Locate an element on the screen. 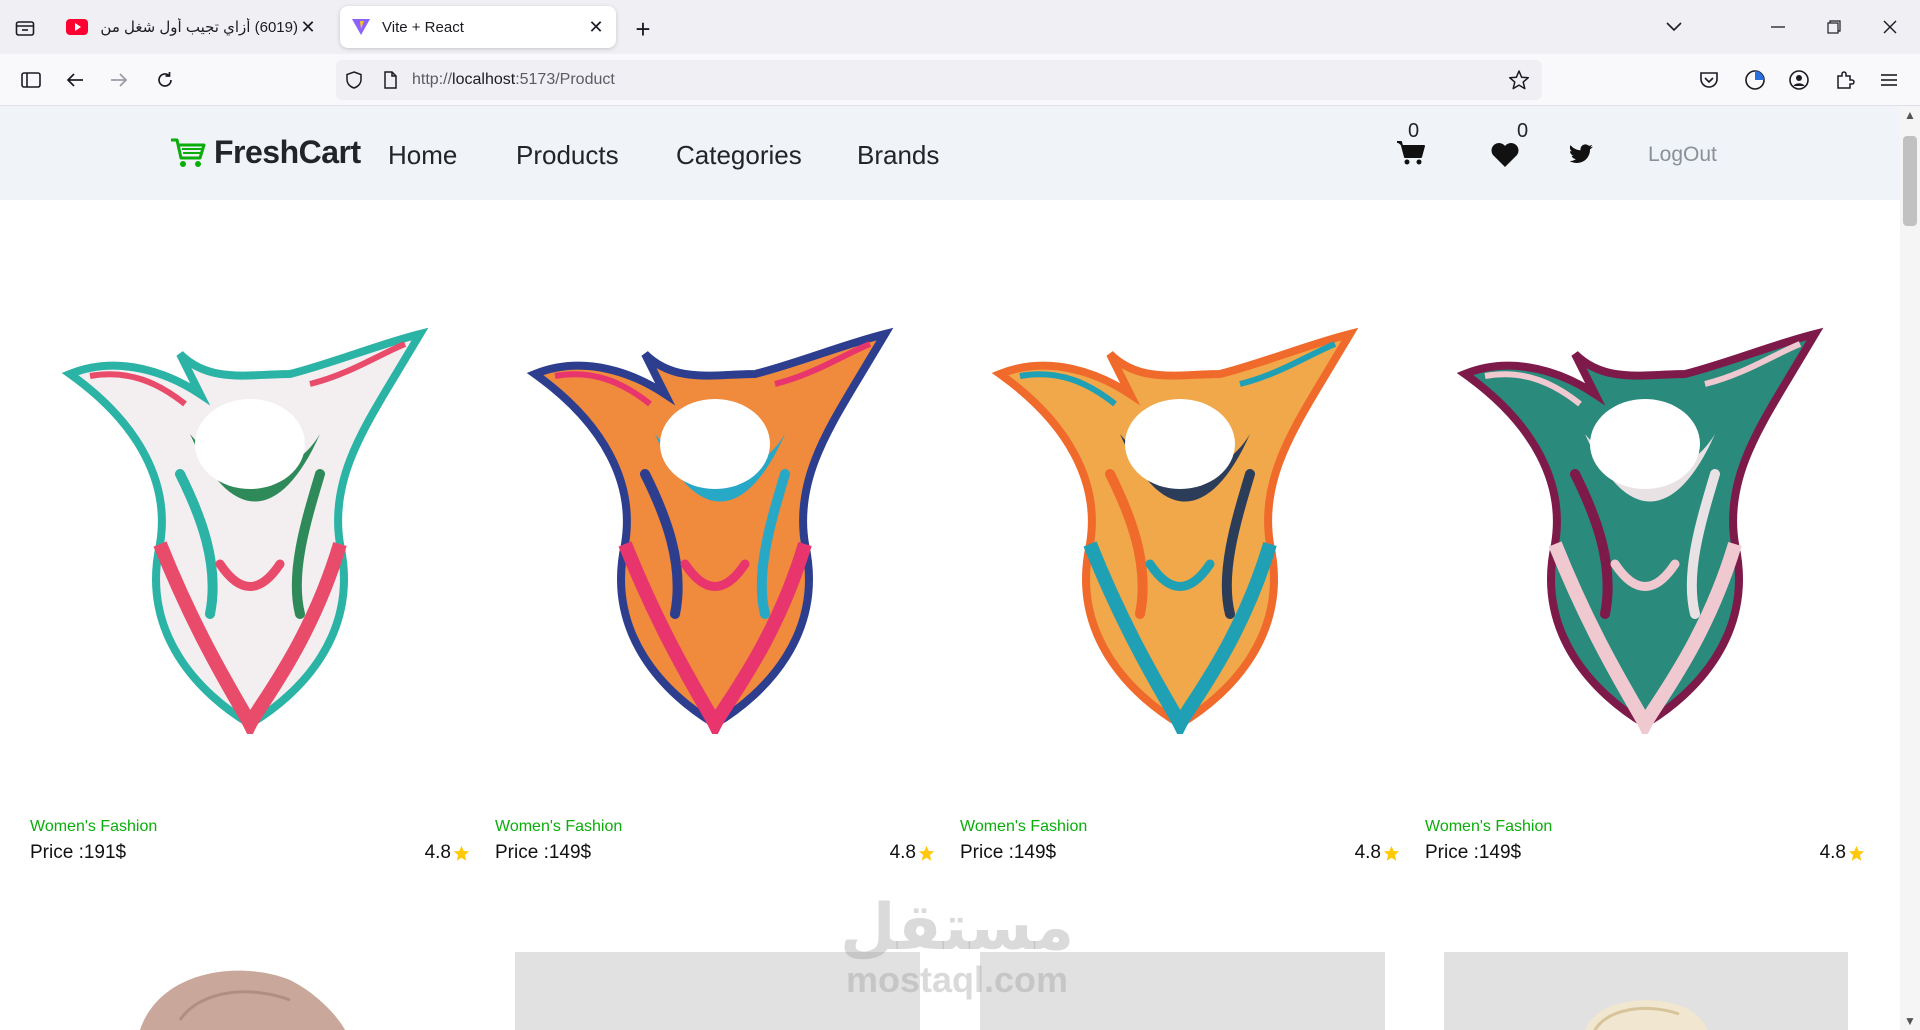  extensions-icon is located at coordinates (1845, 80).